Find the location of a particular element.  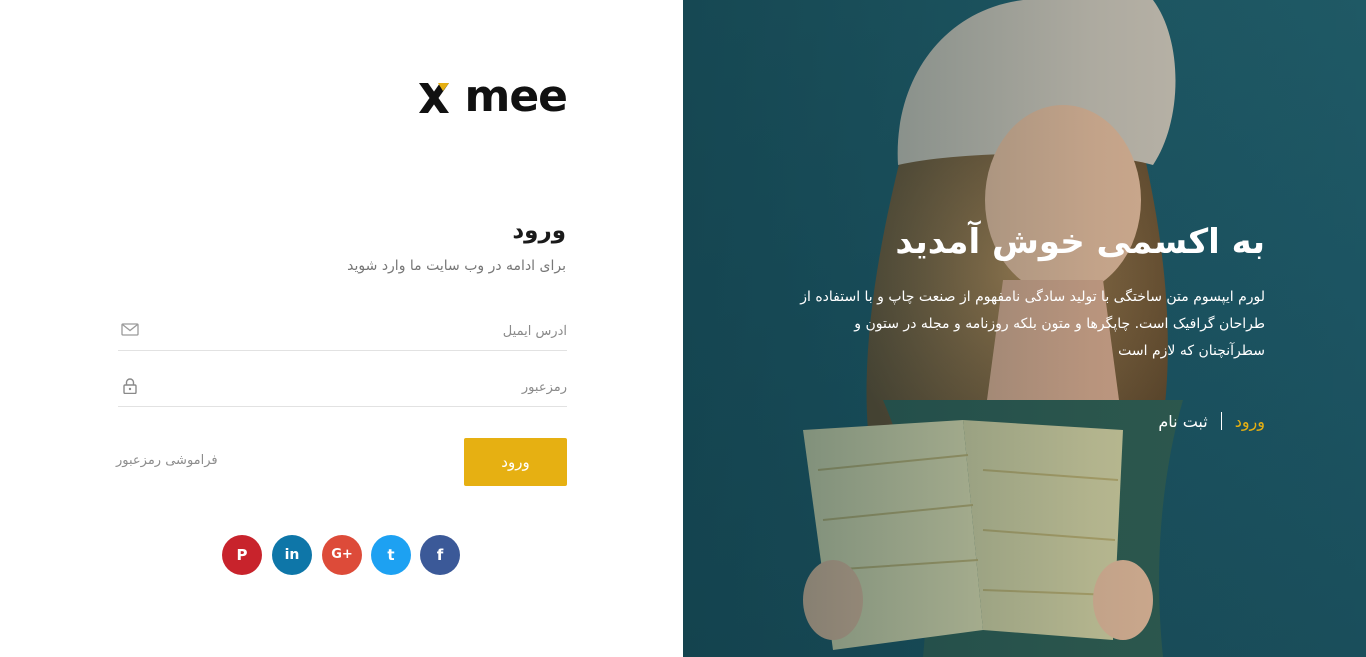

password-input is located at coordinates (357, 387).